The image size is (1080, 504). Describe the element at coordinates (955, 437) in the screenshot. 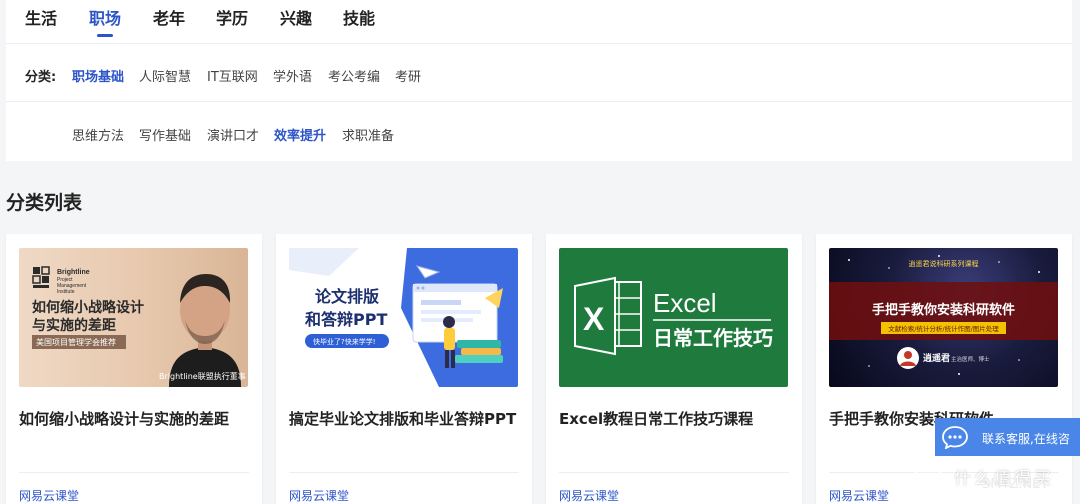

I see `chat-bubble-icon` at that location.